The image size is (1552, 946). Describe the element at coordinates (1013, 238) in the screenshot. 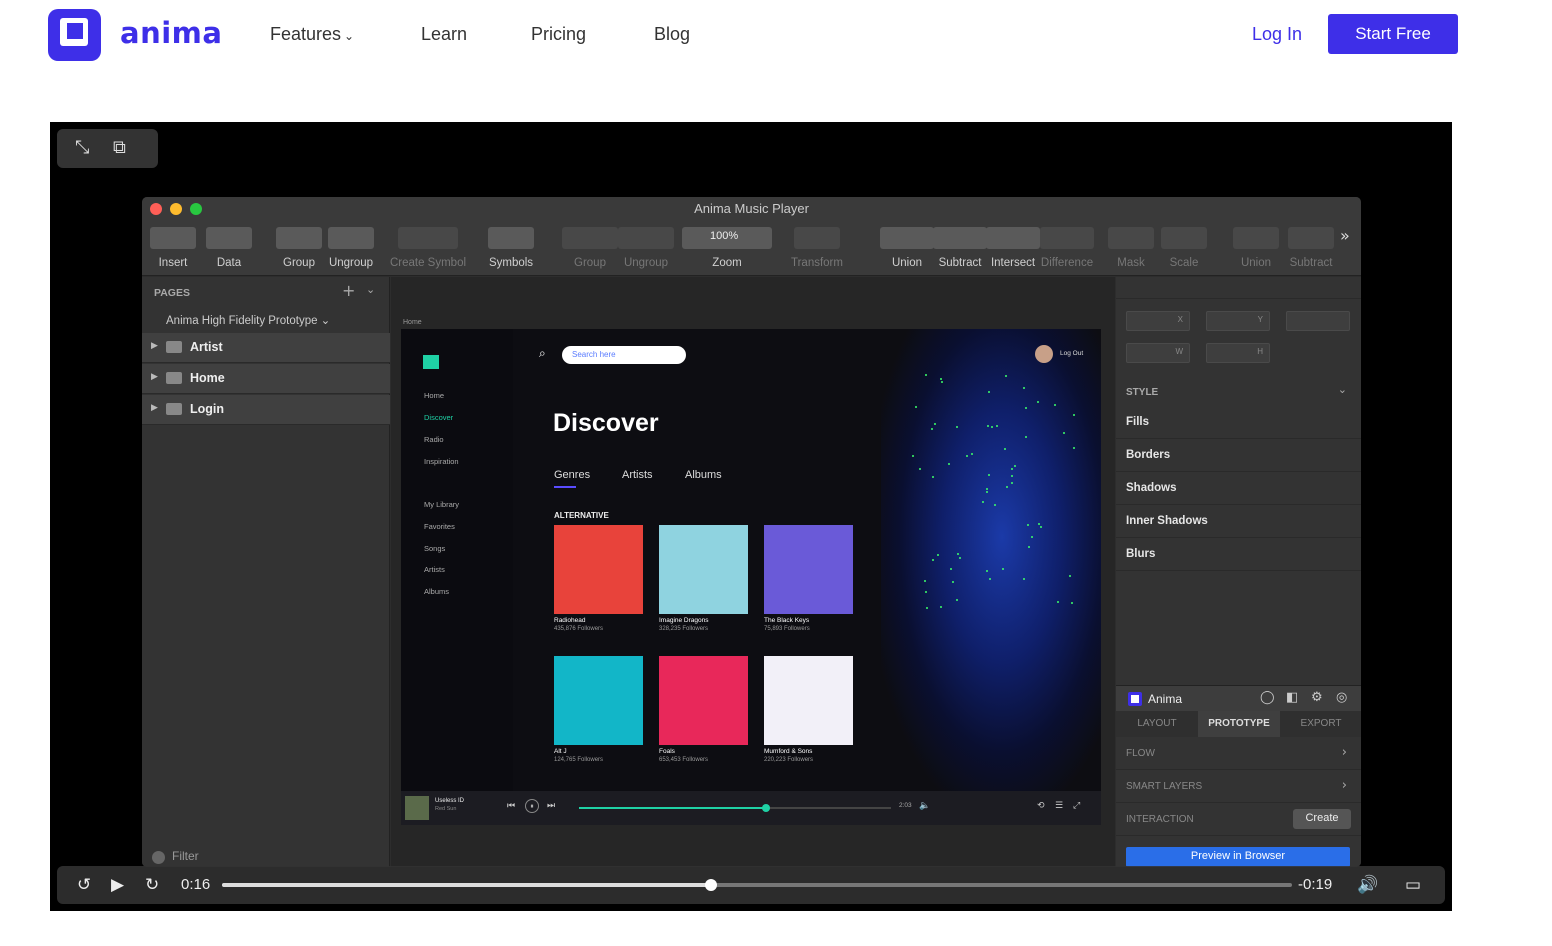

I see `toolbar-intersect-button` at that location.